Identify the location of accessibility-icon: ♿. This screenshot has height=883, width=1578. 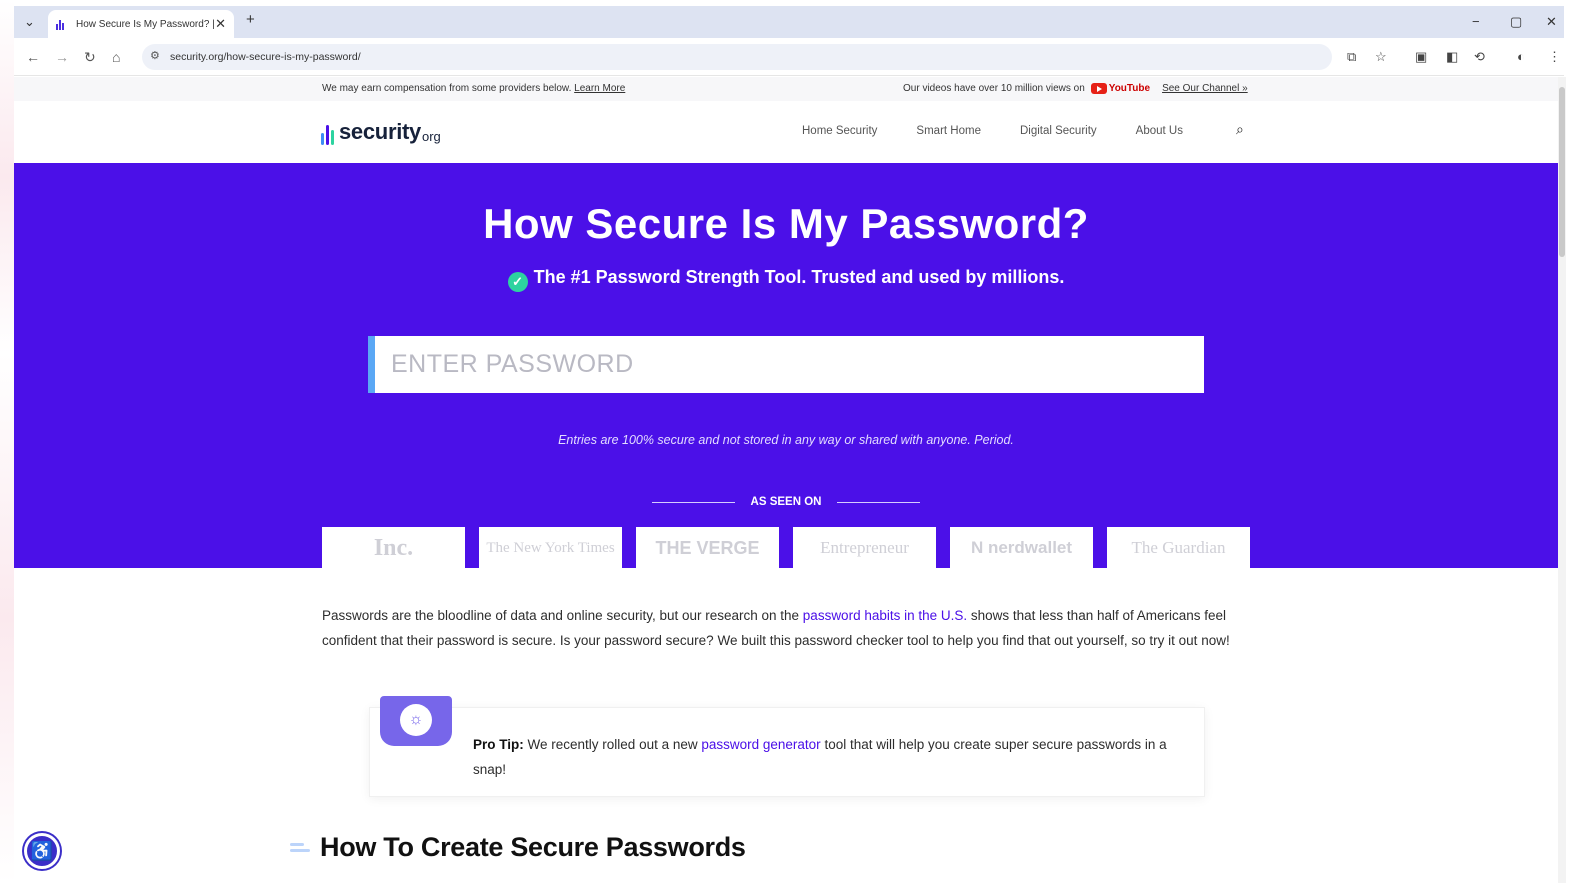
(42, 851).